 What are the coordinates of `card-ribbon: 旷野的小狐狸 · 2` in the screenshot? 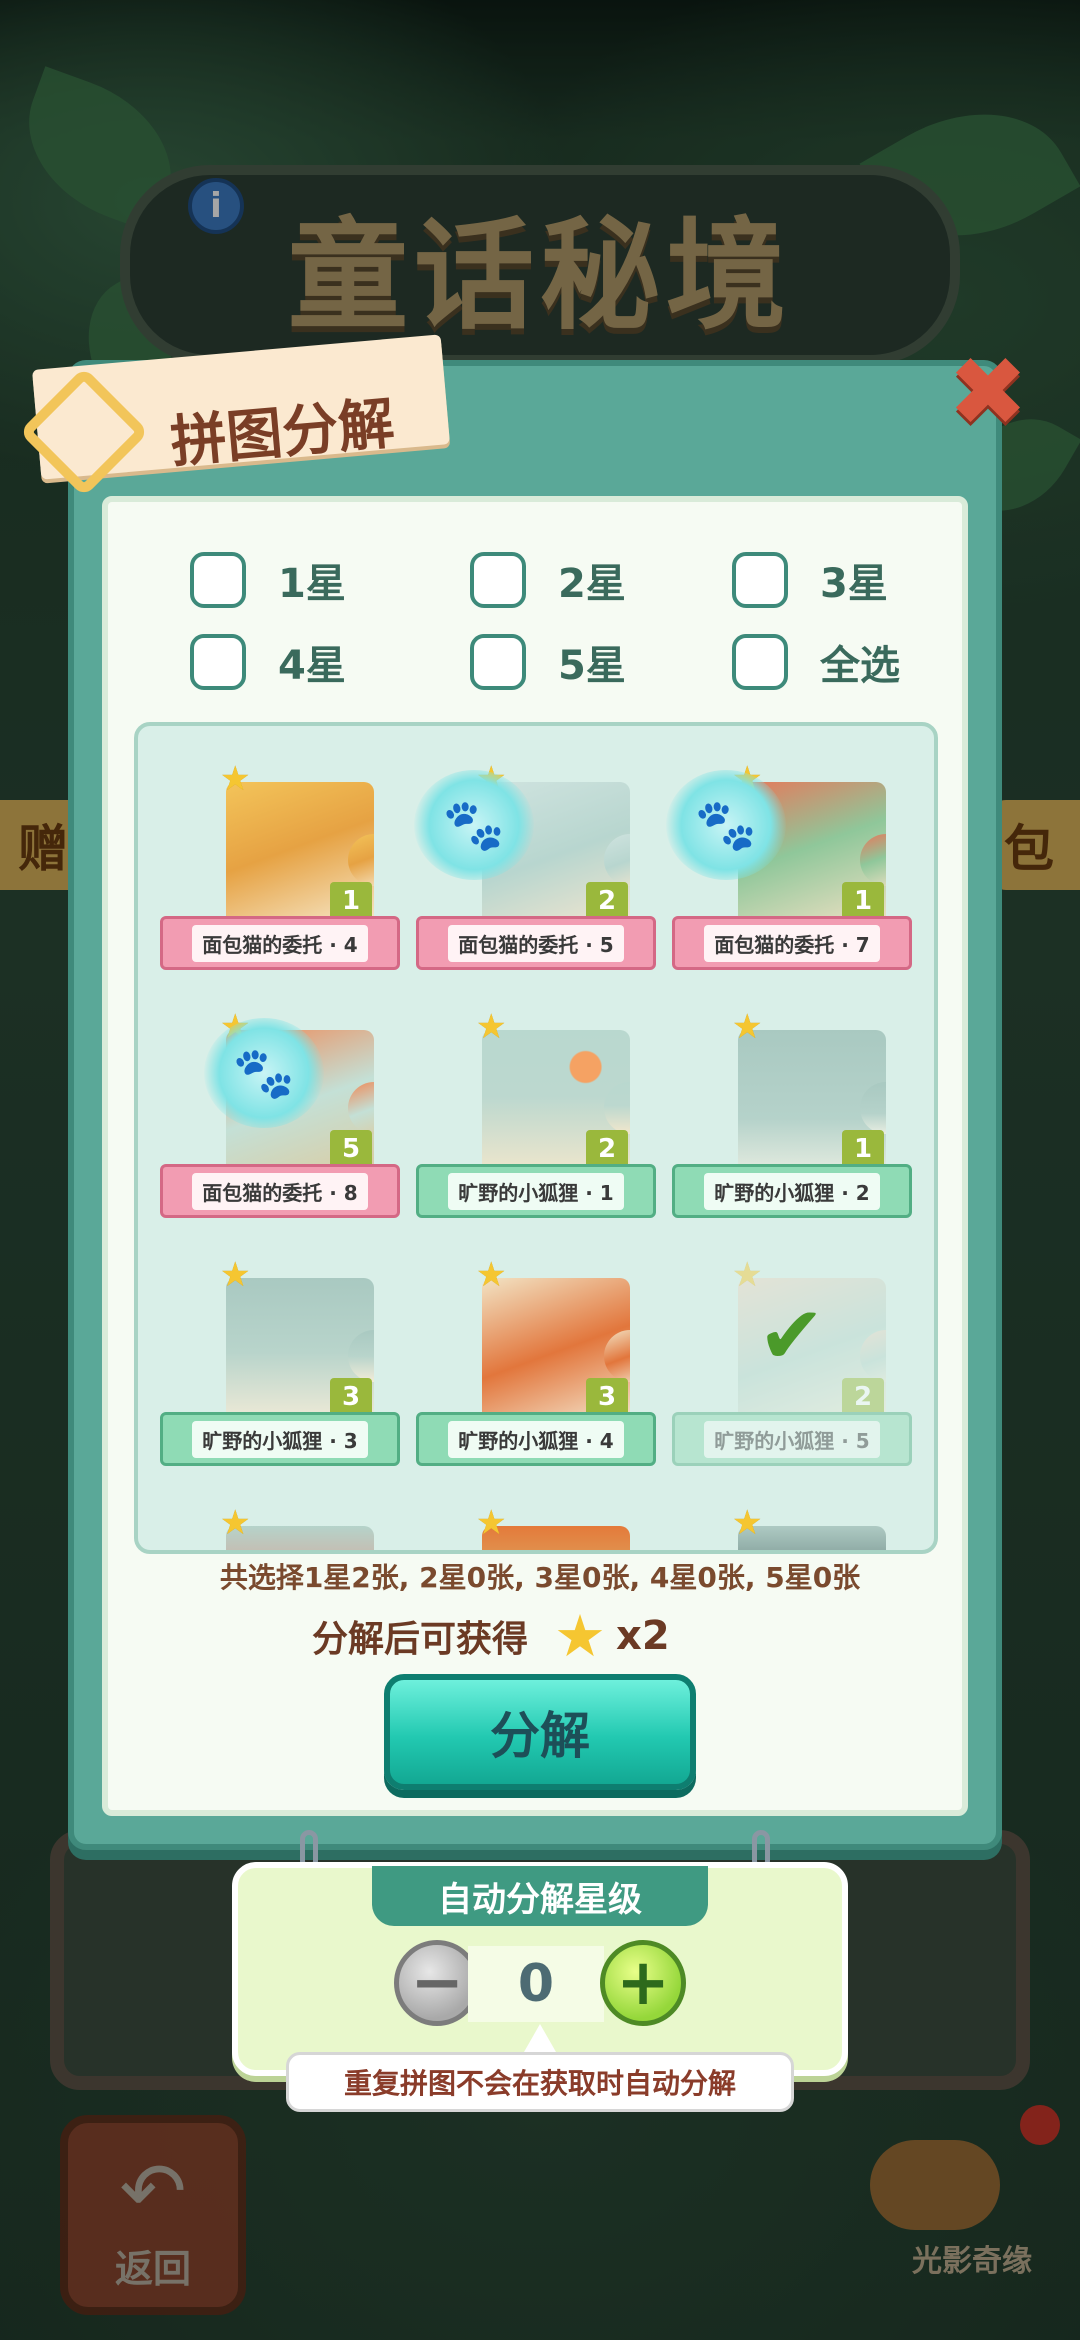 It's located at (792, 1191).